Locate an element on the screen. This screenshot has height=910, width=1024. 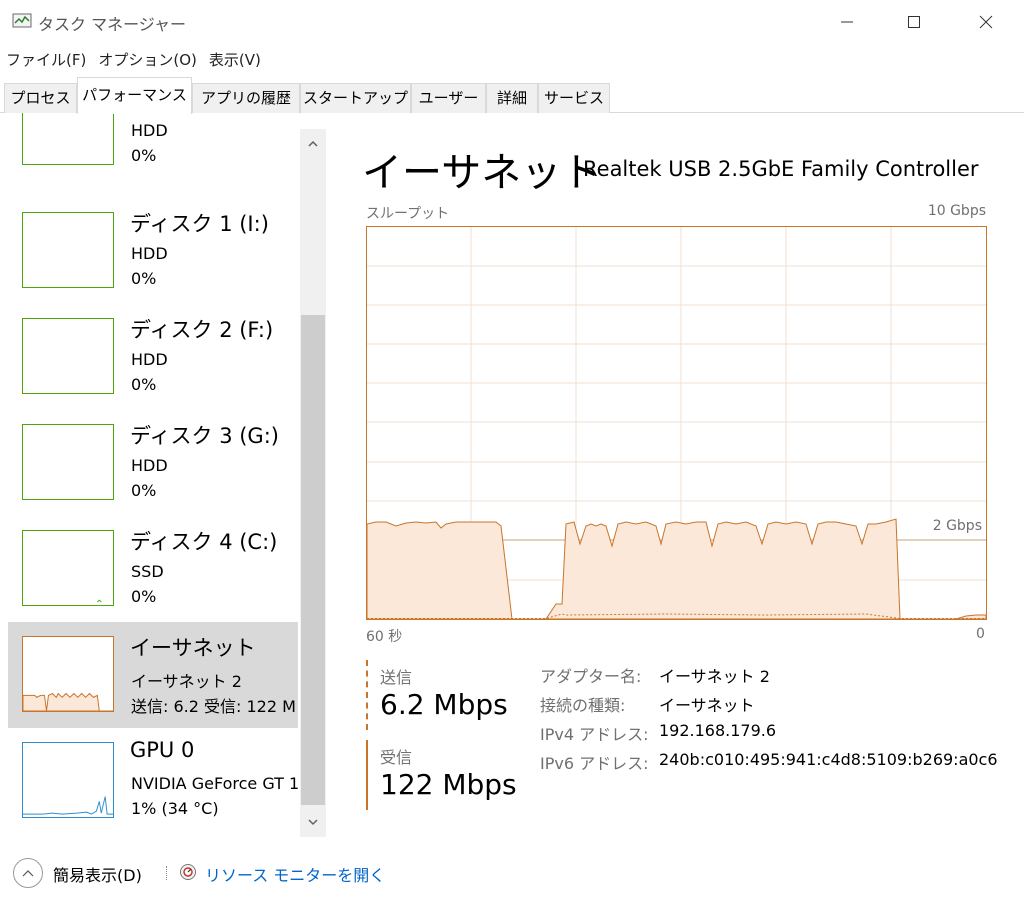
detail-value: 240b:c010:495:941:c4d8:5109:b269:a0c6 is located at coordinates (828, 759).